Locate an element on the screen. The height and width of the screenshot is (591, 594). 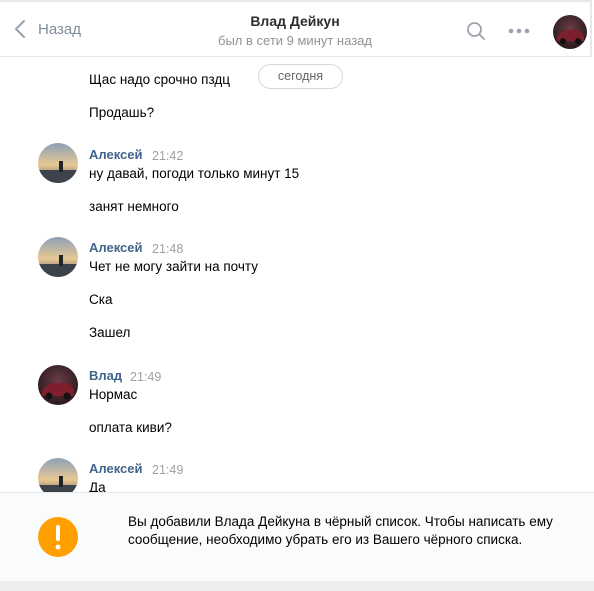
message-text: Щас надо срочно пздц is located at coordinates (159, 79).